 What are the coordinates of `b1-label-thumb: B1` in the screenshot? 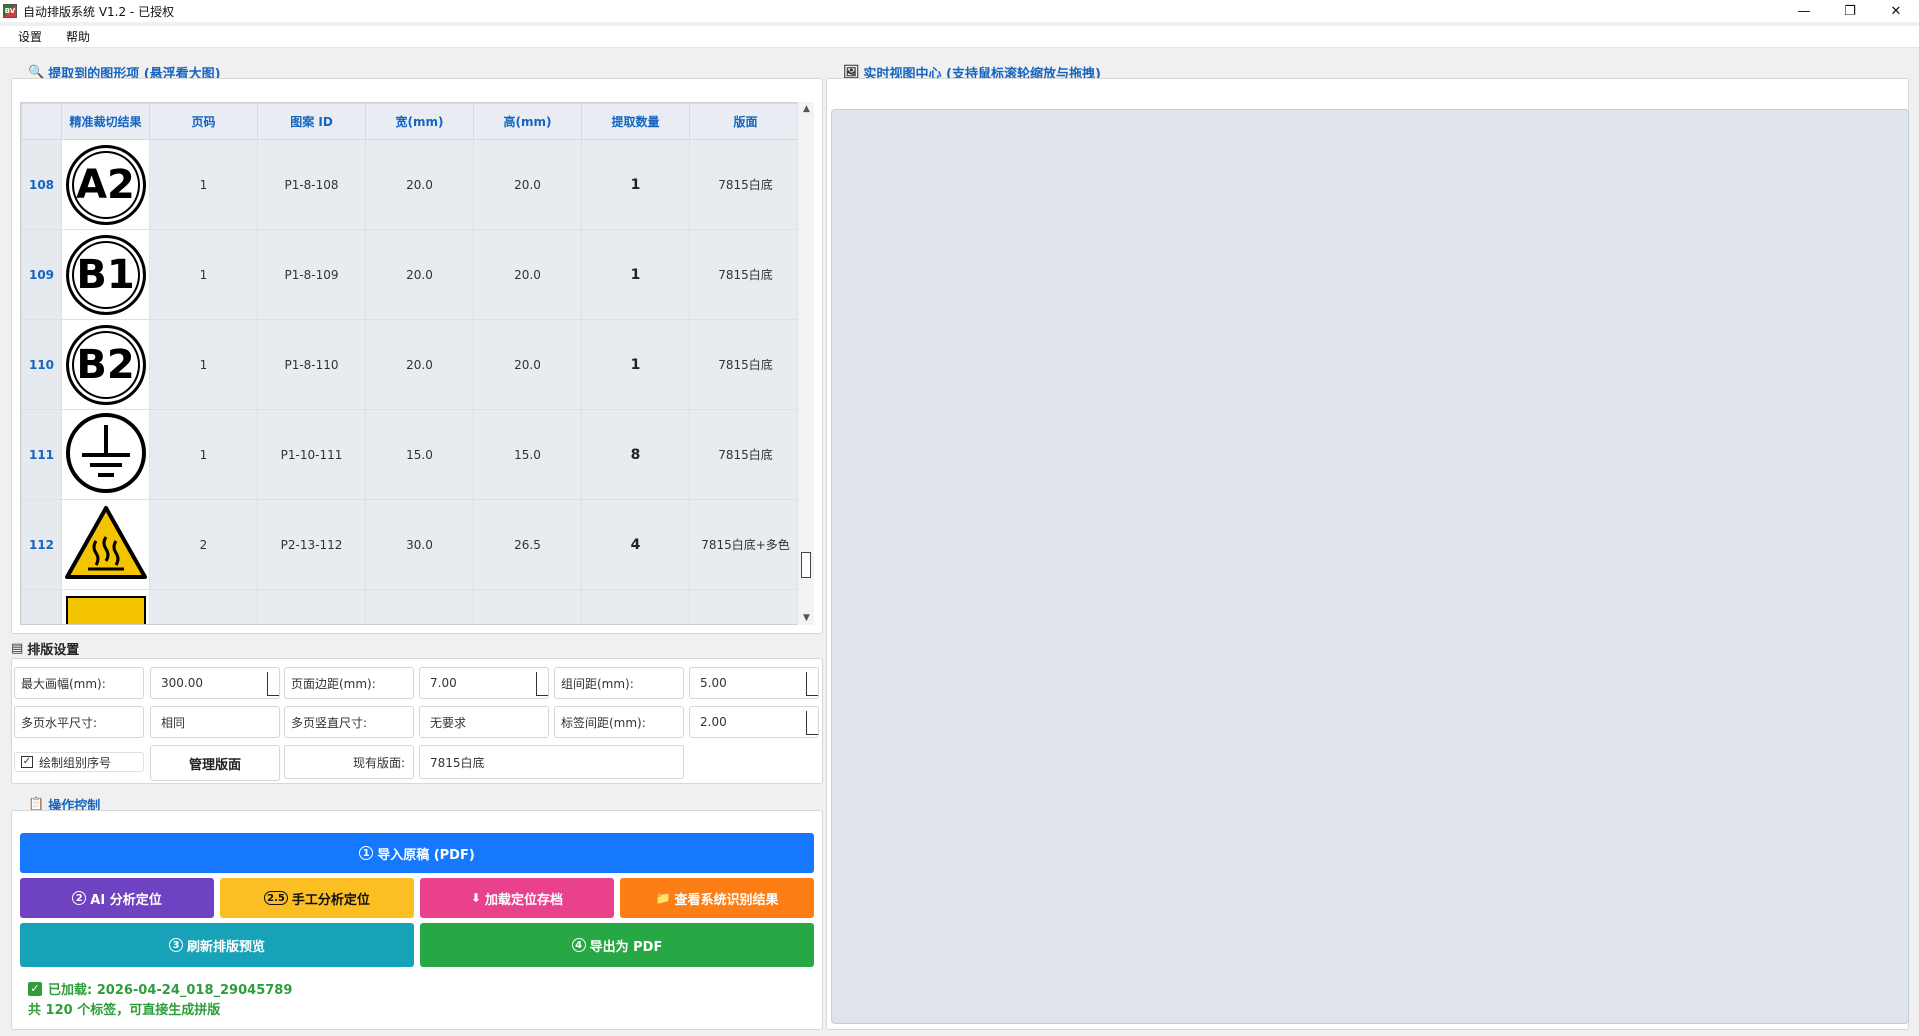 It's located at (105, 274).